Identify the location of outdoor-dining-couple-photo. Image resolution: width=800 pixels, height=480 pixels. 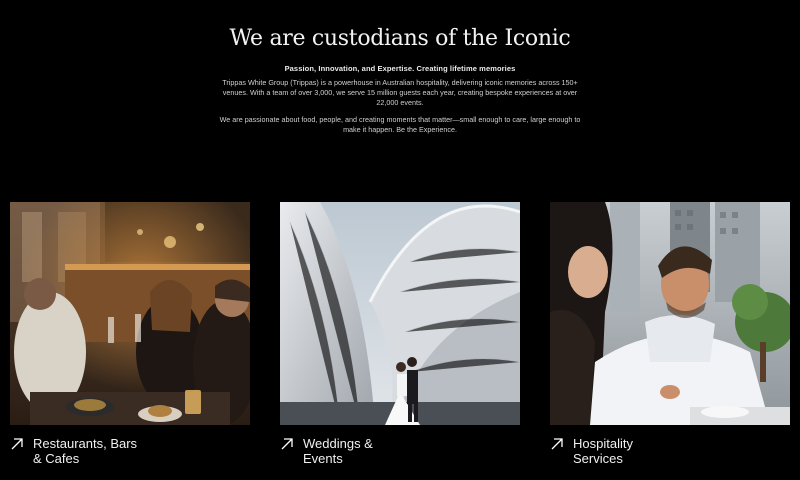
(670, 313).